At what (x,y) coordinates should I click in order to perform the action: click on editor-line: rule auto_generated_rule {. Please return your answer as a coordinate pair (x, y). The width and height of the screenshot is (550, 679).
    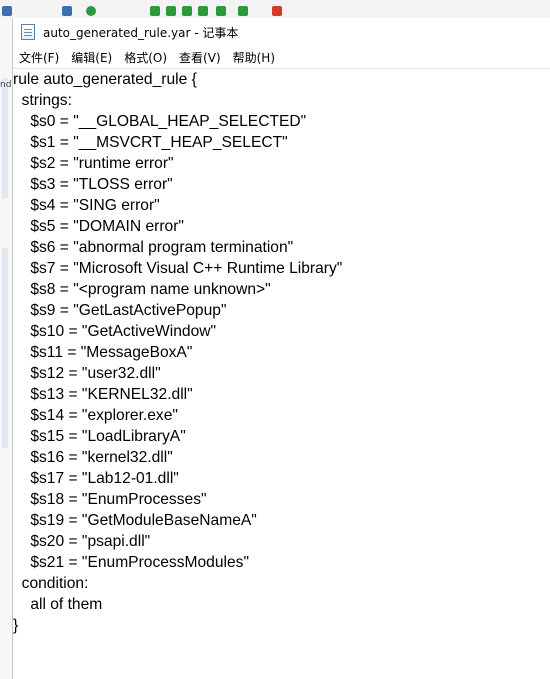
    Looking at the image, I should click on (105, 79).